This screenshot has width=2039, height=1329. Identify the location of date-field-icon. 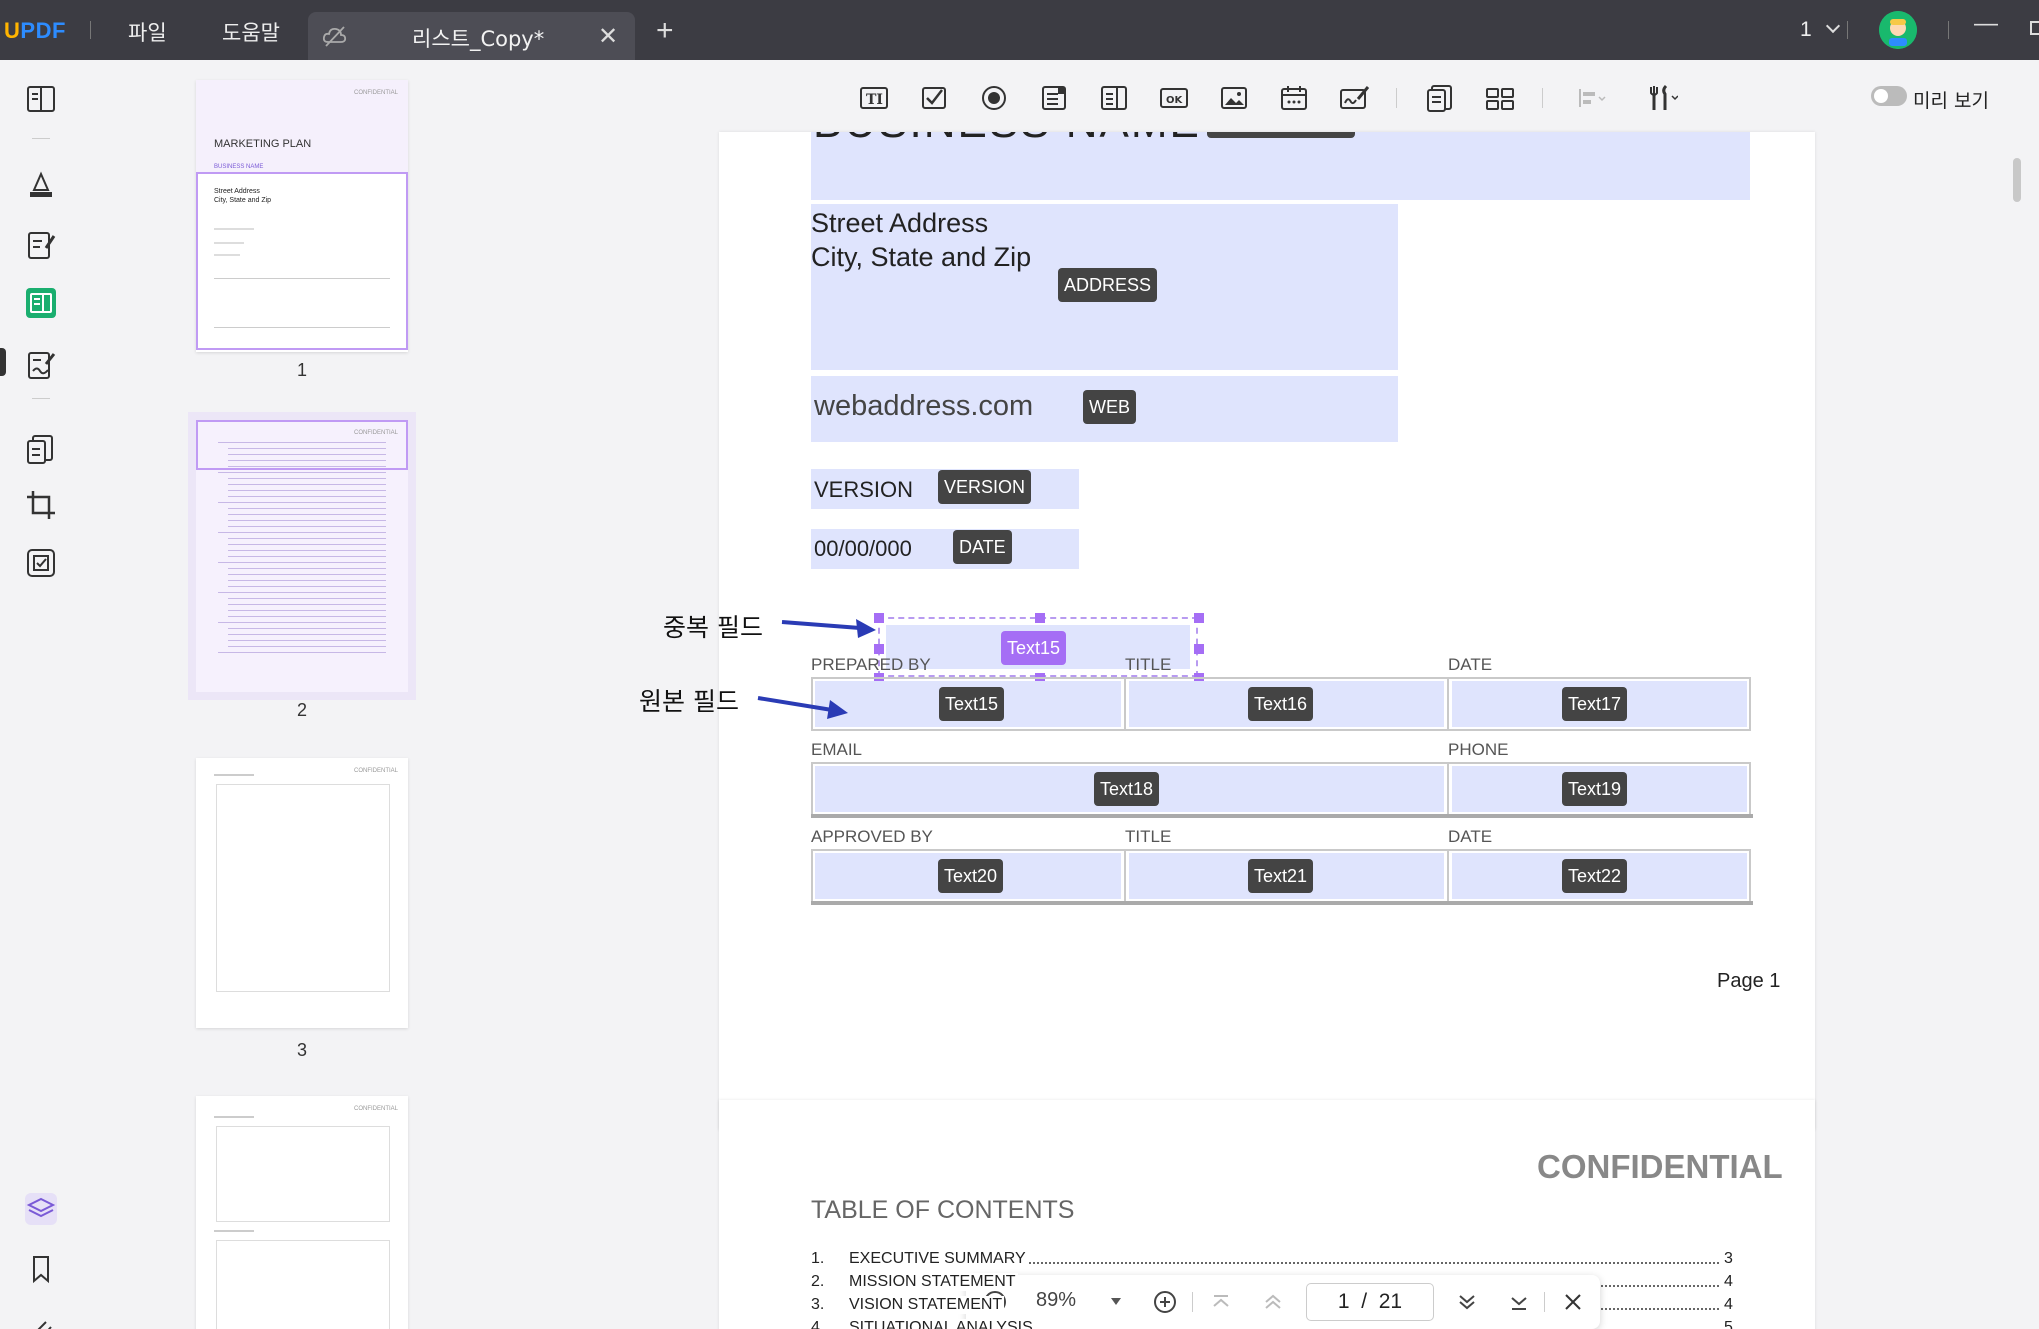
(1294, 98).